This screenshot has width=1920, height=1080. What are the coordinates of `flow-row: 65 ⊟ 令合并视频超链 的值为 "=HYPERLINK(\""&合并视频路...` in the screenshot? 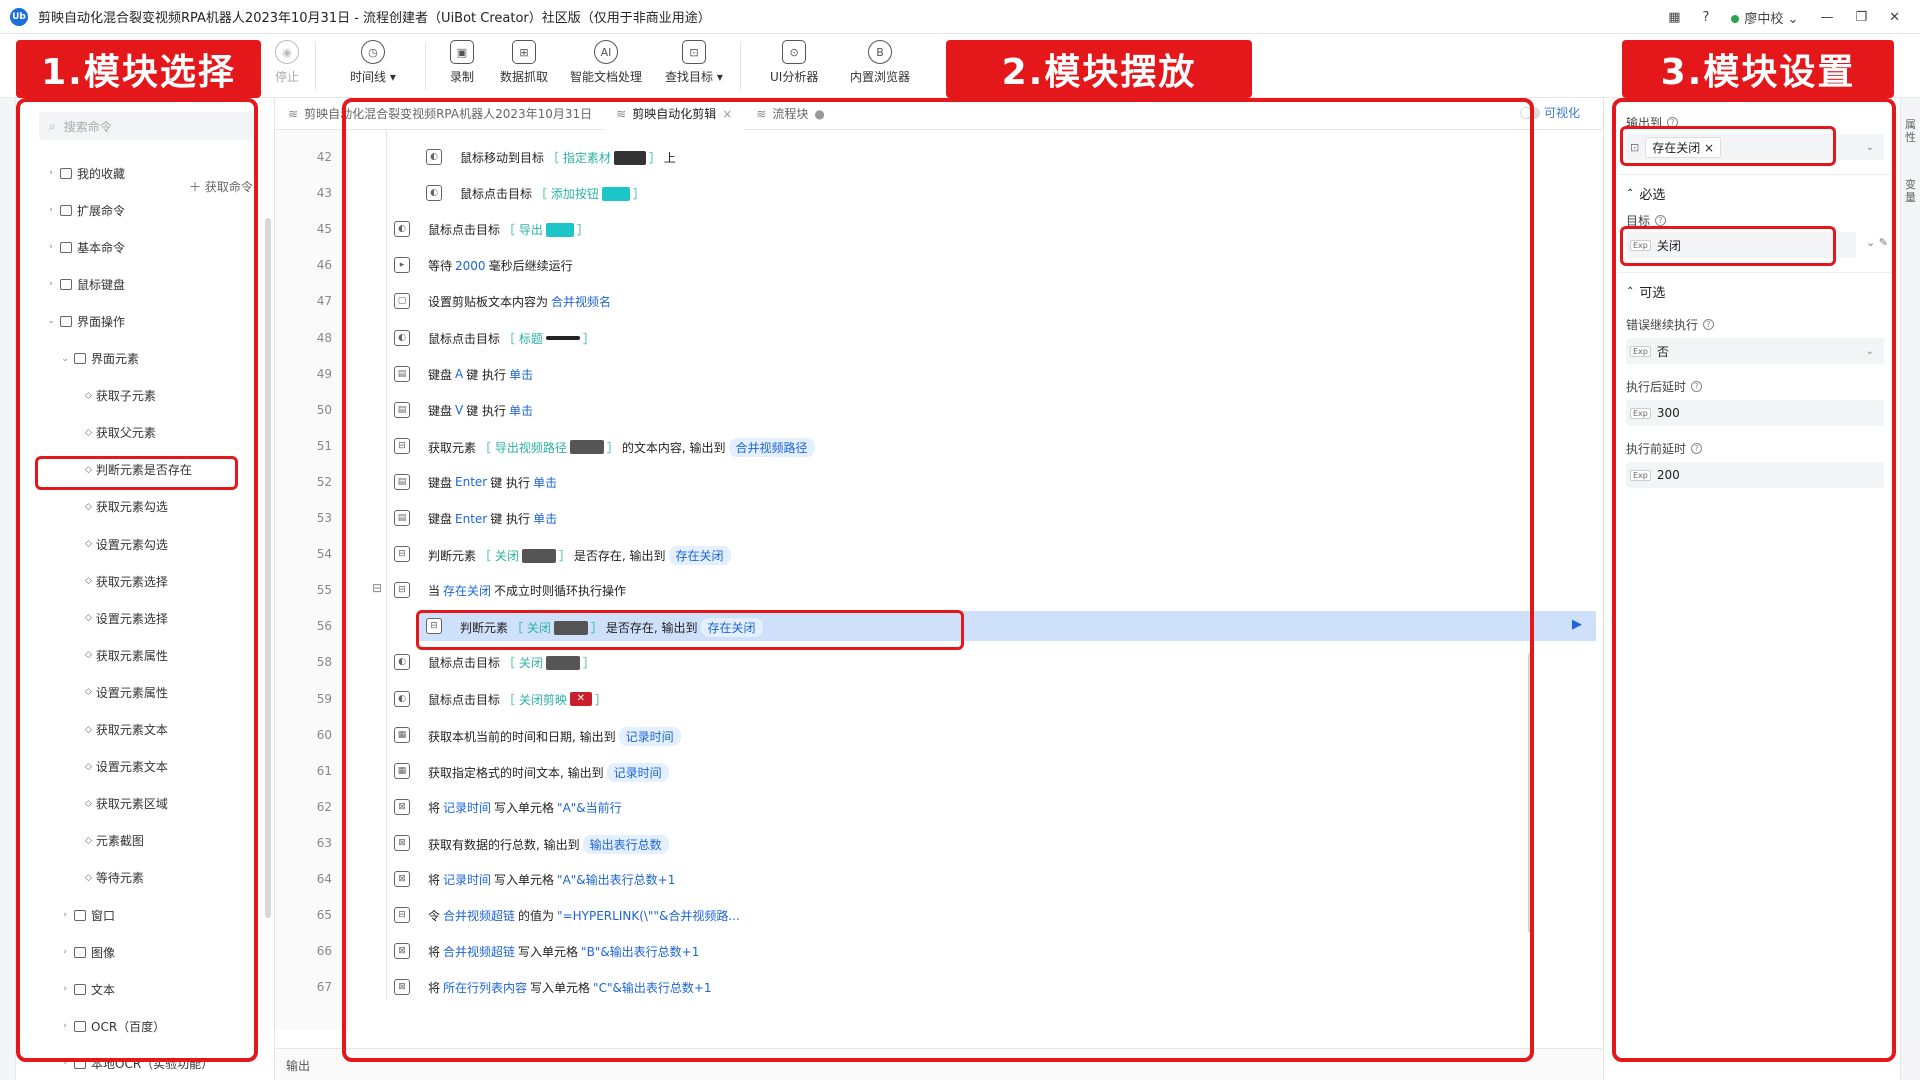 It's located at (939, 915).